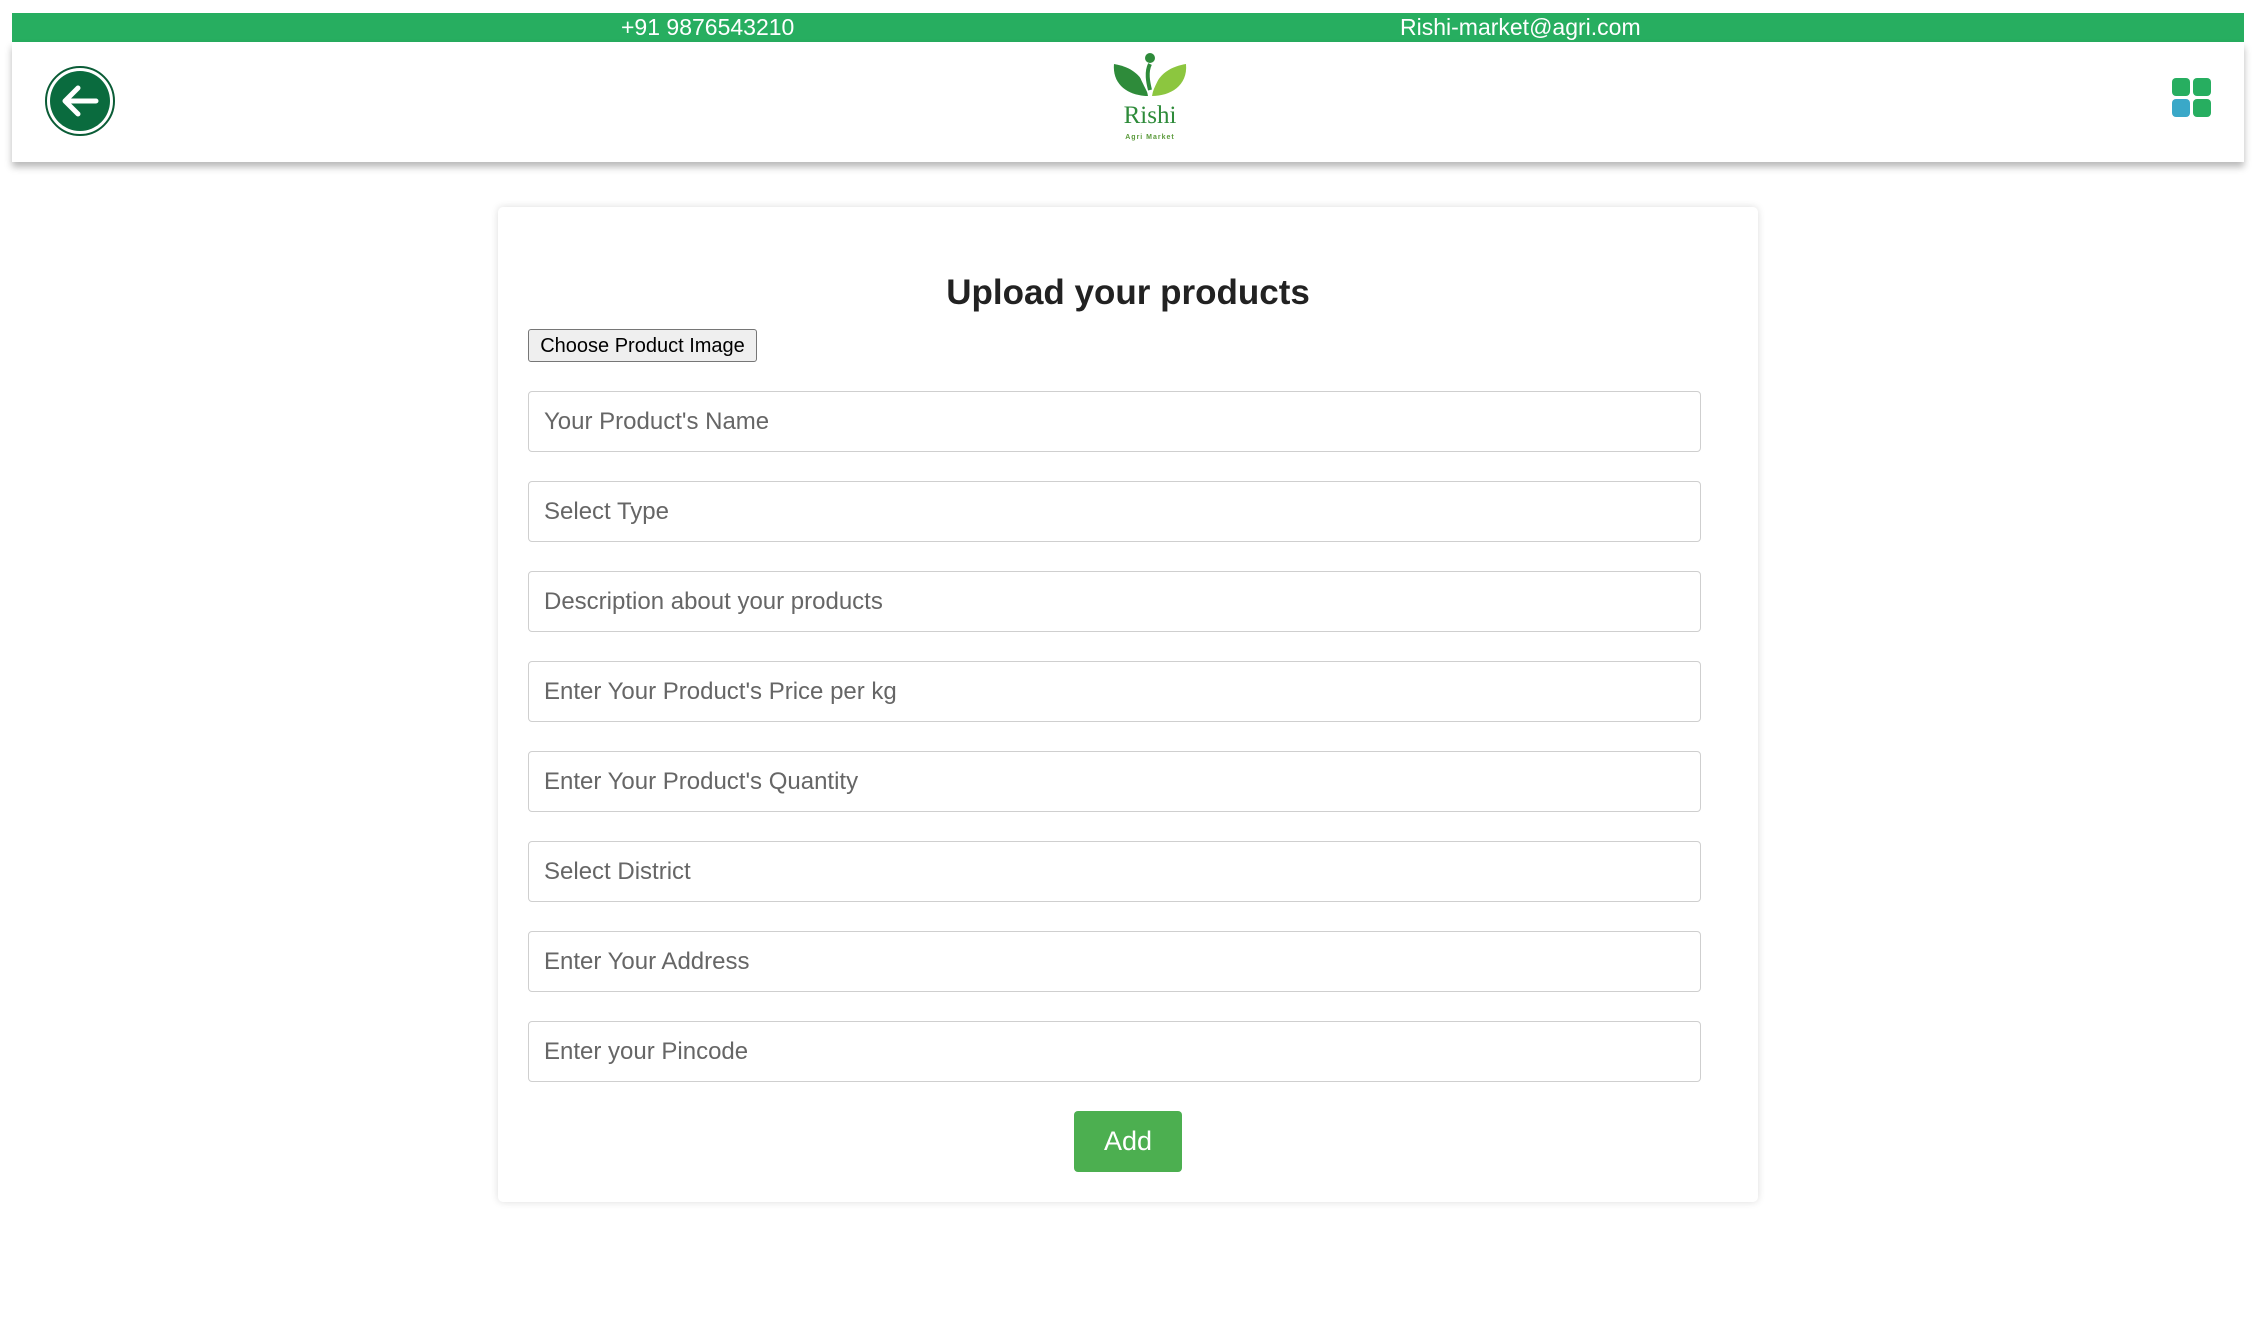 The width and height of the screenshot is (2256, 1317). Describe the element at coordinates (1114, 781) in the screenshot. I see `quantity-input` at that location.